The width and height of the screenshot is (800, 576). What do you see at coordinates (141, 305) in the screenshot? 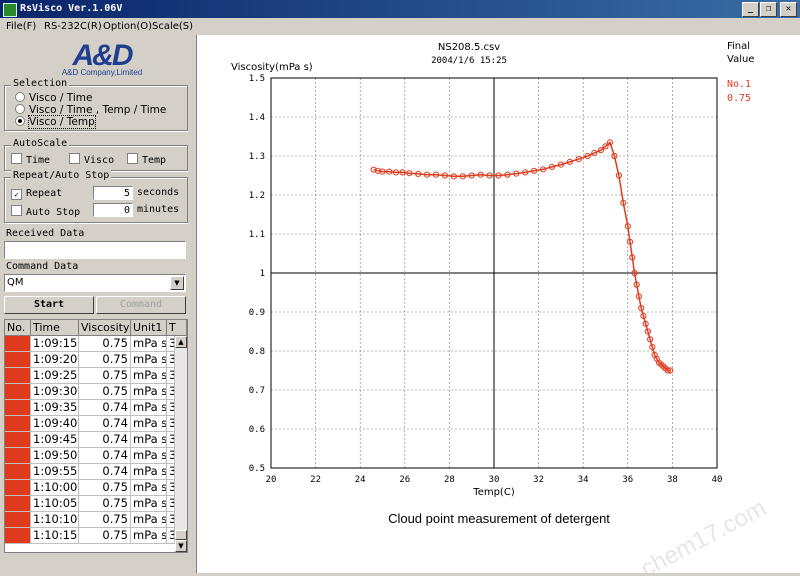
I see `command-button: Command` at bounding box center [141, 305].